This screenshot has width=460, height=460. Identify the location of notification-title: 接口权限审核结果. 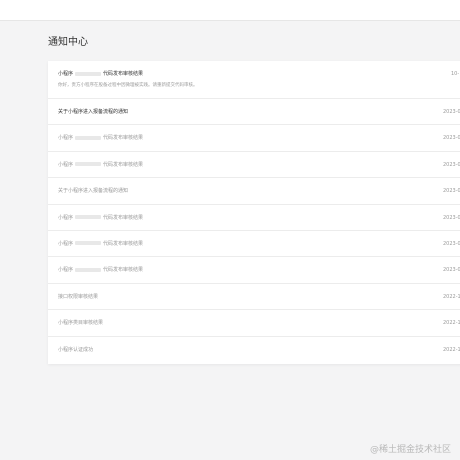
(78, 296).